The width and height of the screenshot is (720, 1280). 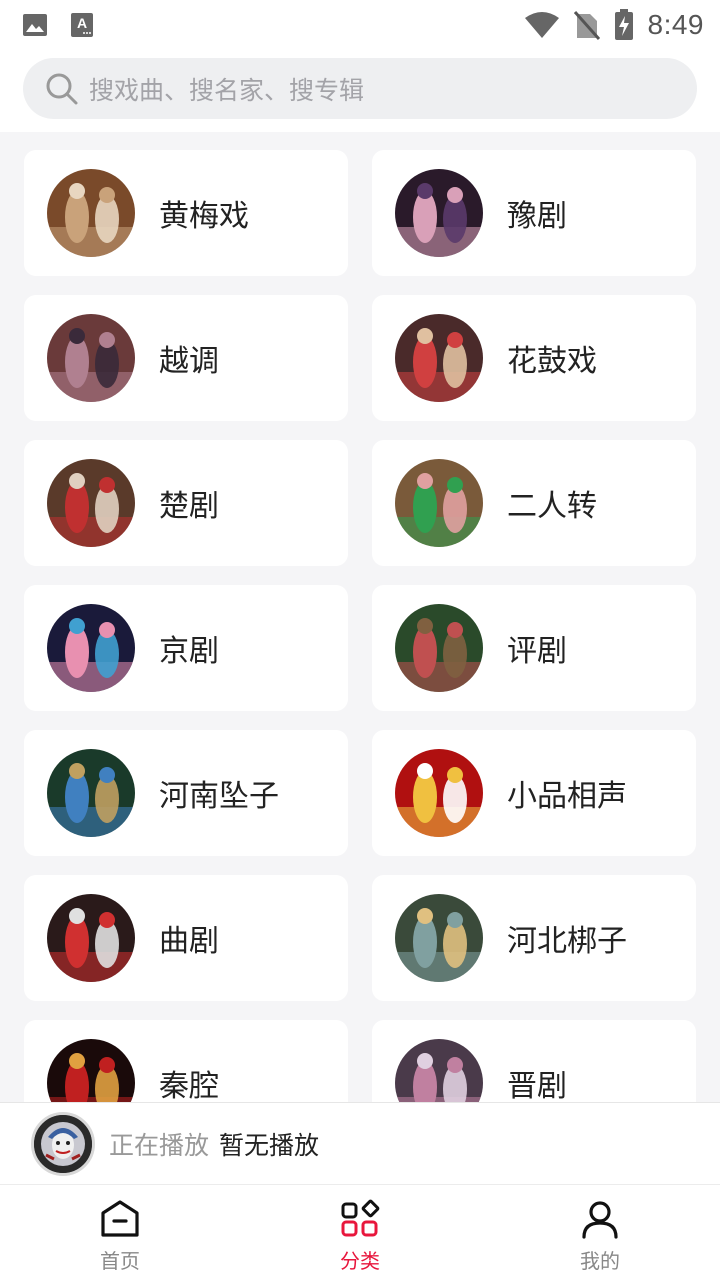 I want to click on header: 搜戏曲、搜名家、搜专辑, so click(x=360, y=91).